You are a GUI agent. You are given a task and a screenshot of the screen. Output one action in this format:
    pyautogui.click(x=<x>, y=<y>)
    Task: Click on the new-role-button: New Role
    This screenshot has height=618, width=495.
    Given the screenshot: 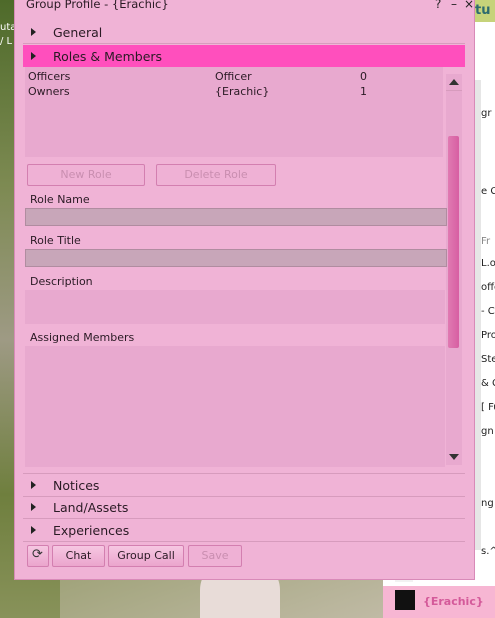 What is the action you would take?
    pyautogui.click(x=86, y=175)
    